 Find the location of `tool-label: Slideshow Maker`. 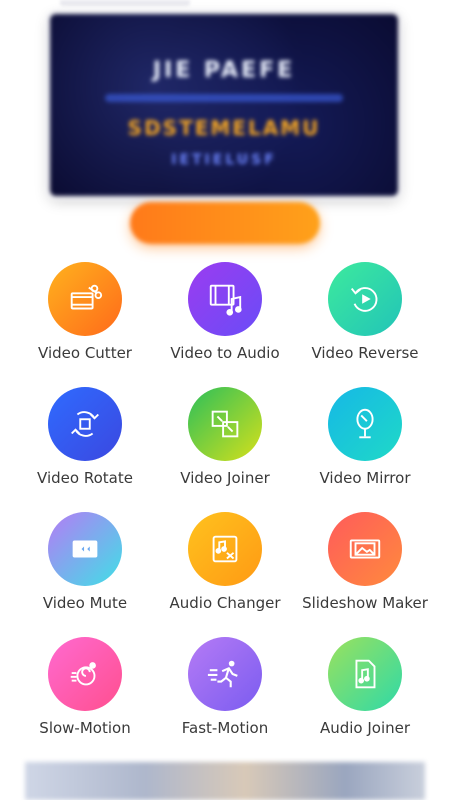

tool-label: Slideshow Maker is located at coordinates (365, 603).